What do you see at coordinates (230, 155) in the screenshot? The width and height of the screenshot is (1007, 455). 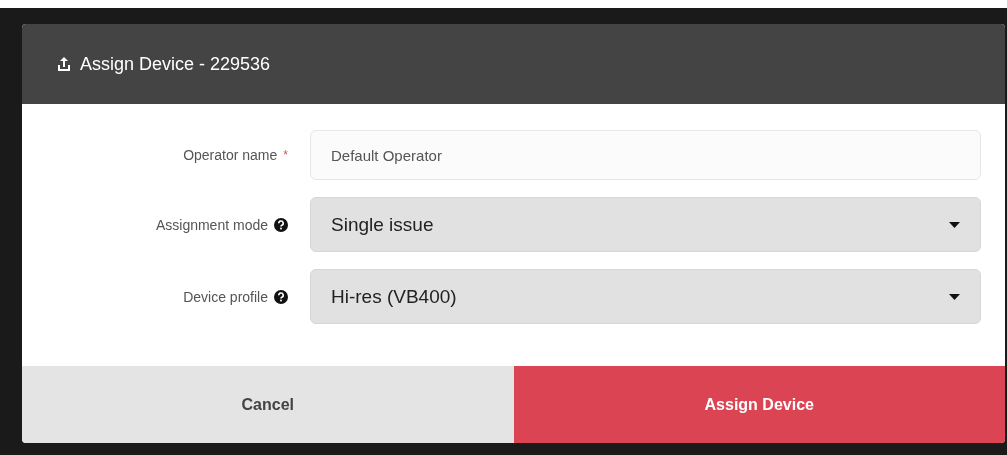 I see `field-label: Operator name` at bounding box center [230, 155].